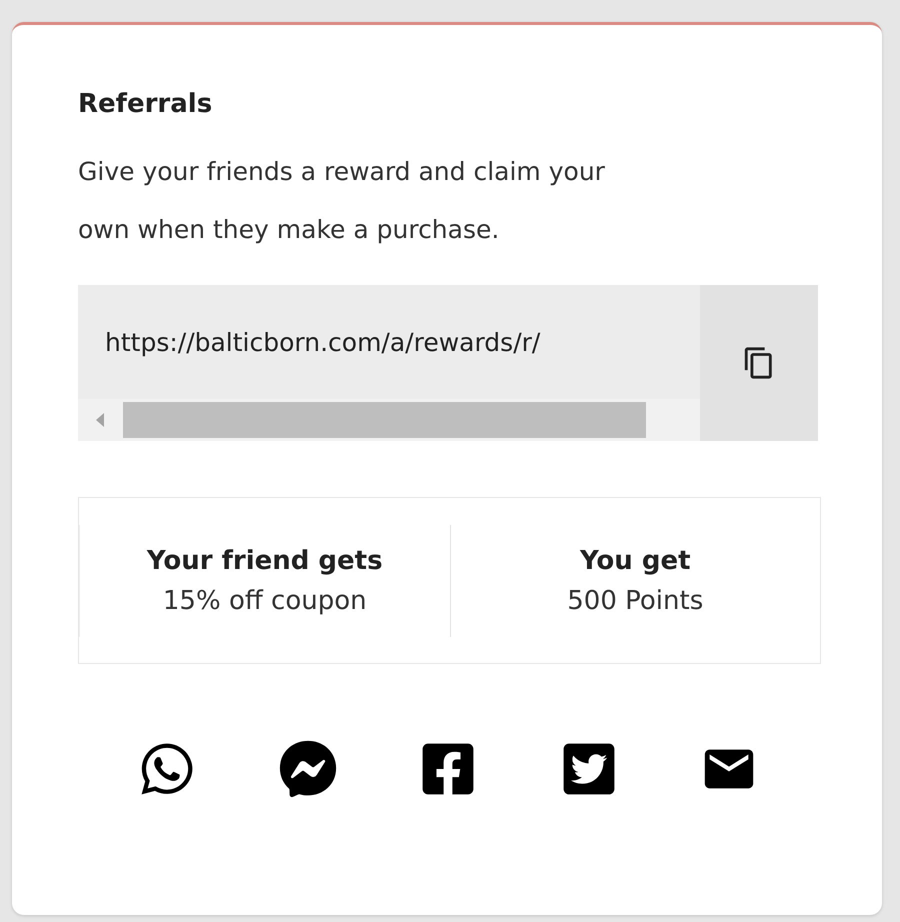 Image resolution: width=900 pixels, height=922 pixels. What do you see at coordinates (635, 601) in the screenshot?
I see `reward-value: 500 Points` at bounding box center [635, 601].